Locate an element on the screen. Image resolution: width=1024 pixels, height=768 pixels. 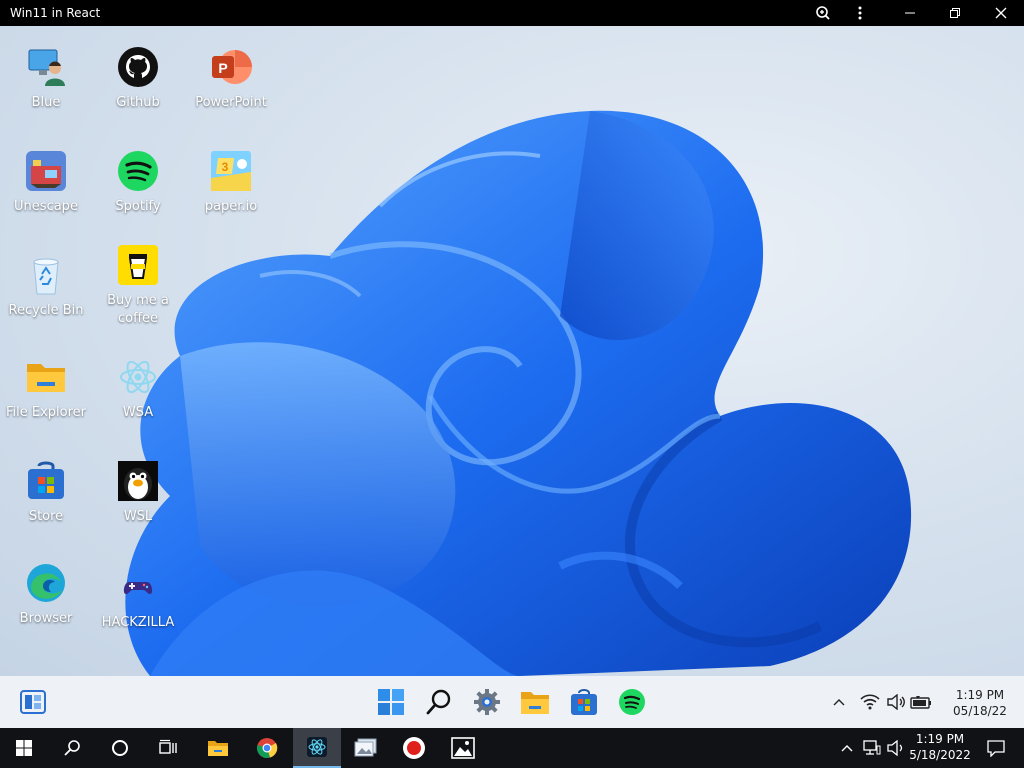
svg-text: 3 is located at coordinates (225, 167).